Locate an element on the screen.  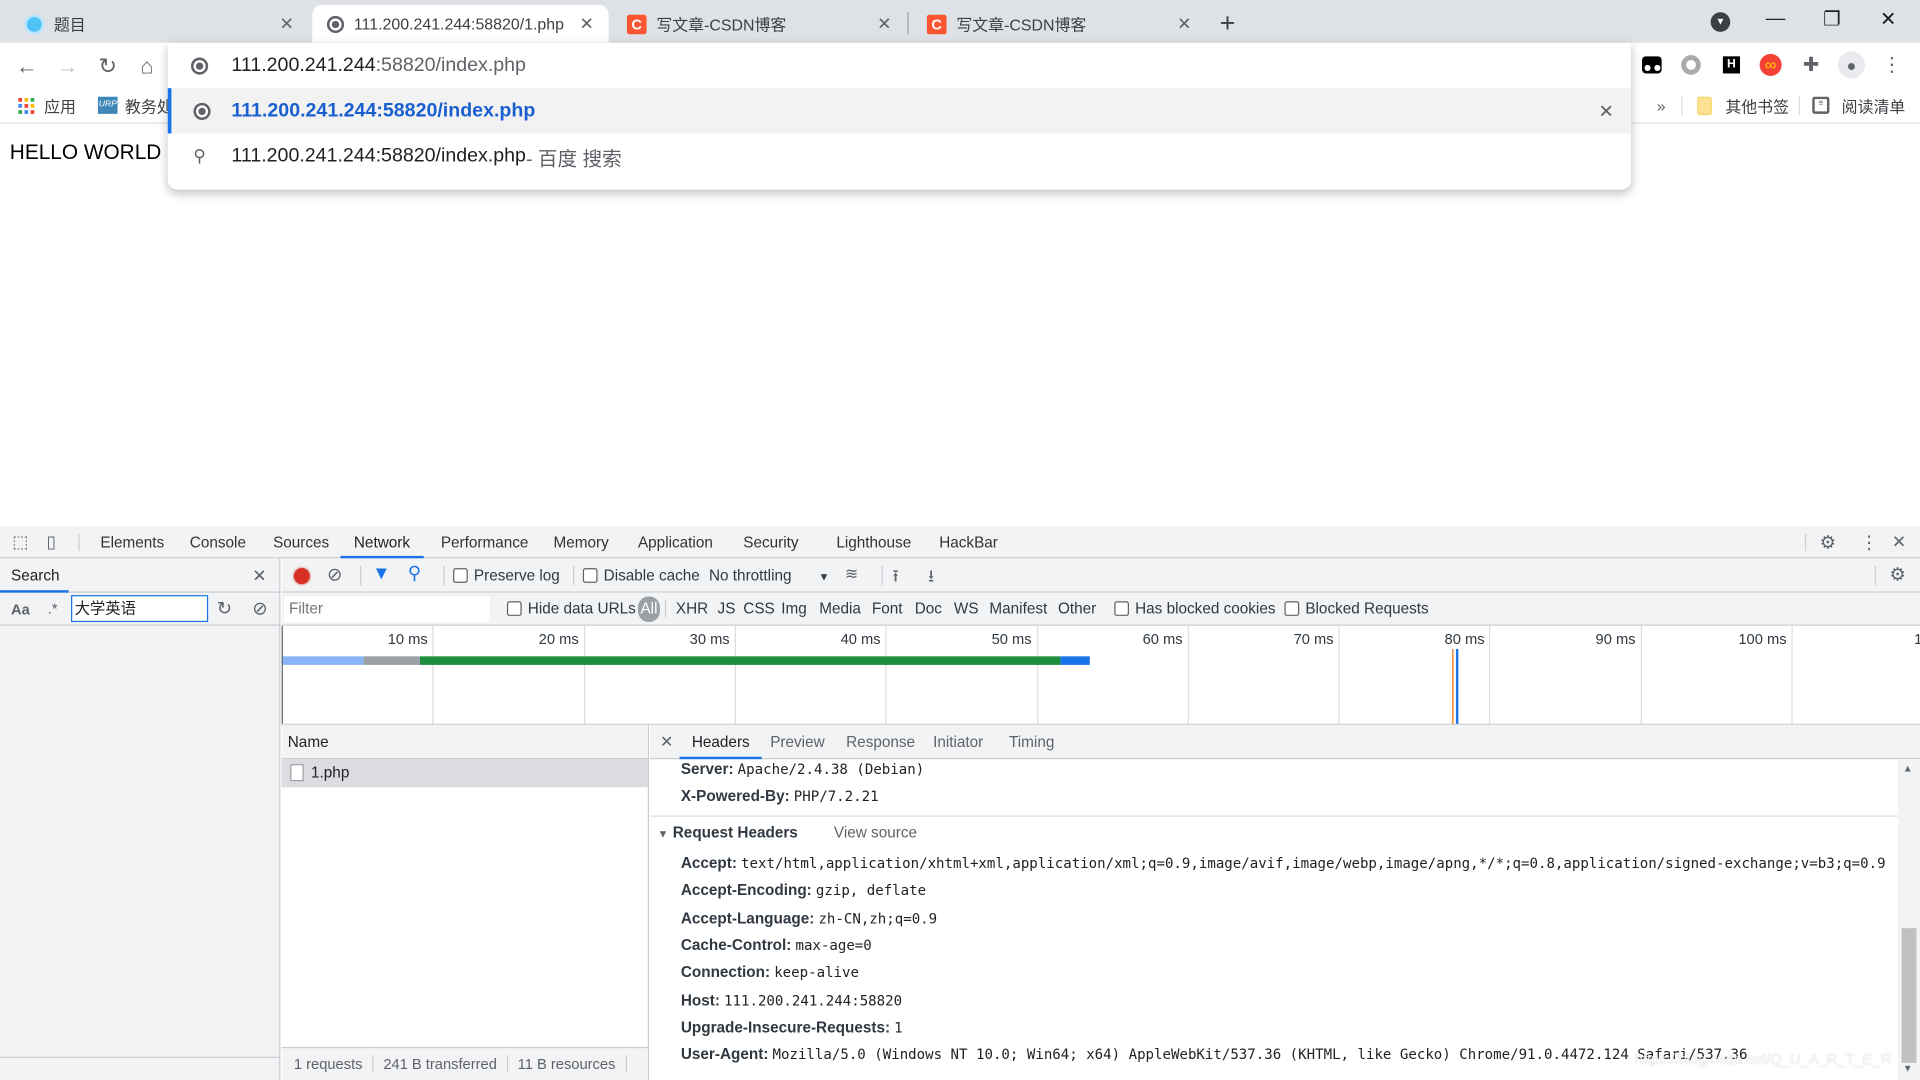
scroll-down-icon: ▼ is located at coordinates (1908, 1068).